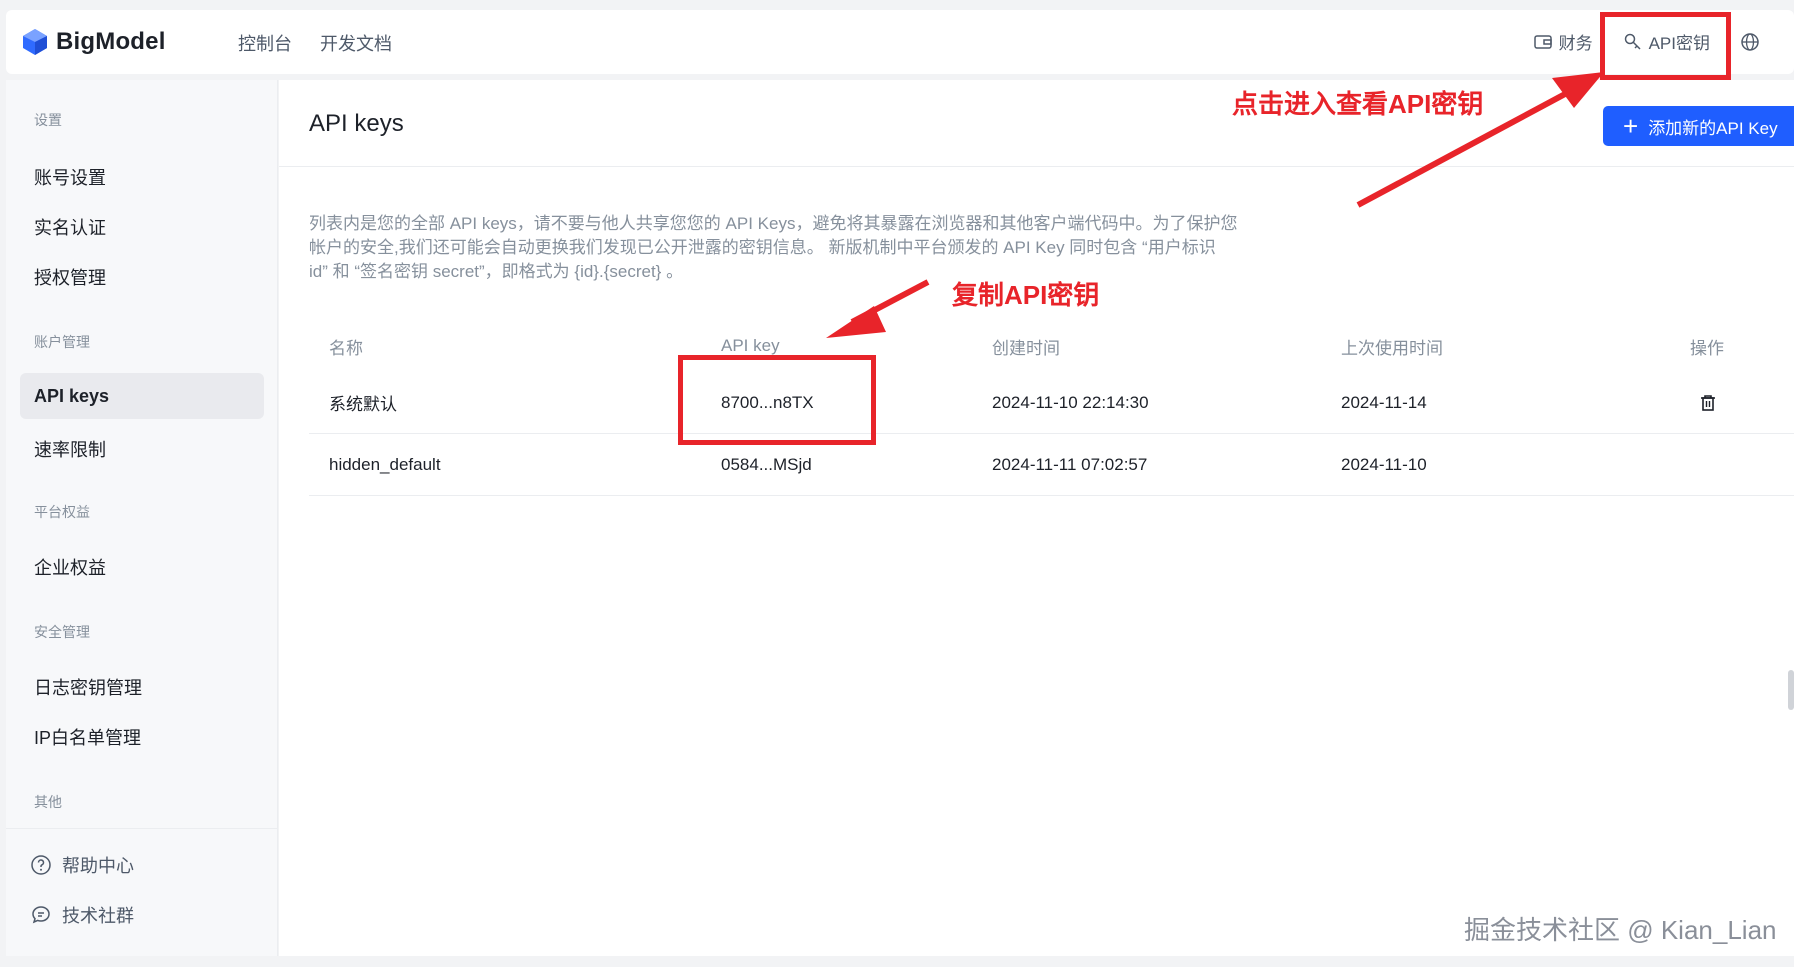 This screenshot has width=1794, height=967. Describe the element at coordinates (62, 632) in the screenshot. I see `section-security: 安全管理` at that location.